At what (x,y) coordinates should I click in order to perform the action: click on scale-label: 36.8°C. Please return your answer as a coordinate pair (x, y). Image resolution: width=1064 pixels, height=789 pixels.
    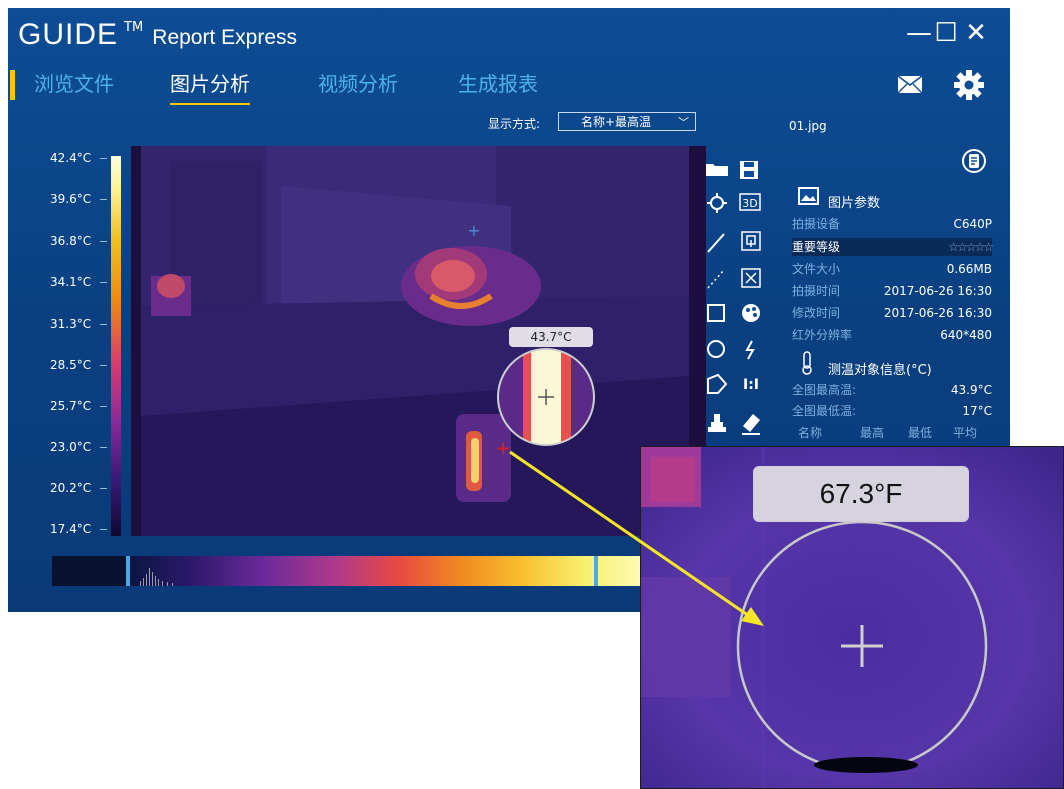
    Looking at the image, I should click on (71, 241).